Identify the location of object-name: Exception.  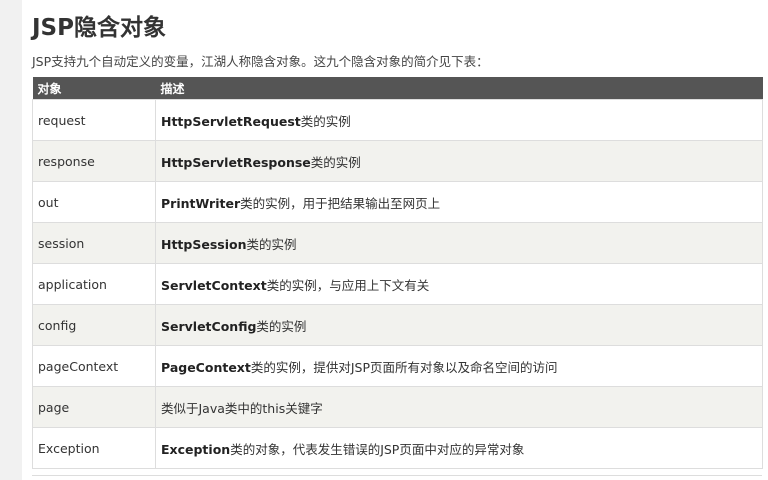
(94, 448).